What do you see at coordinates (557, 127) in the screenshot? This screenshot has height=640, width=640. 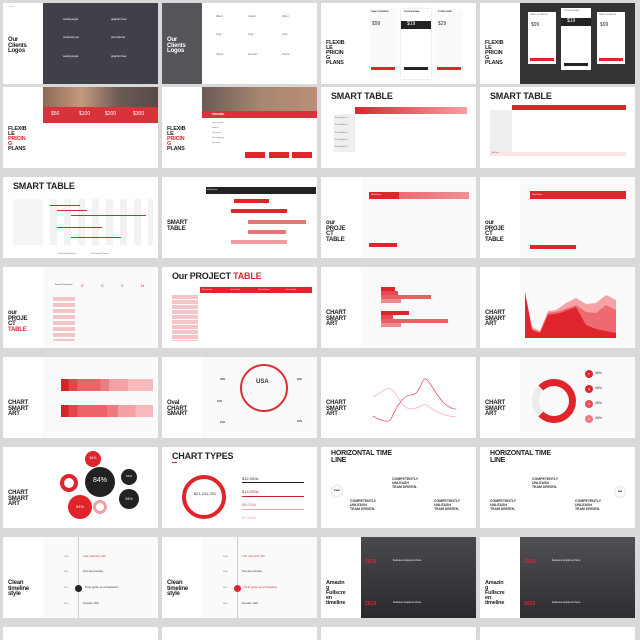 I see `slide-smart-table-2: SMART TABLE Total Row` at bounding box center [557, 127].